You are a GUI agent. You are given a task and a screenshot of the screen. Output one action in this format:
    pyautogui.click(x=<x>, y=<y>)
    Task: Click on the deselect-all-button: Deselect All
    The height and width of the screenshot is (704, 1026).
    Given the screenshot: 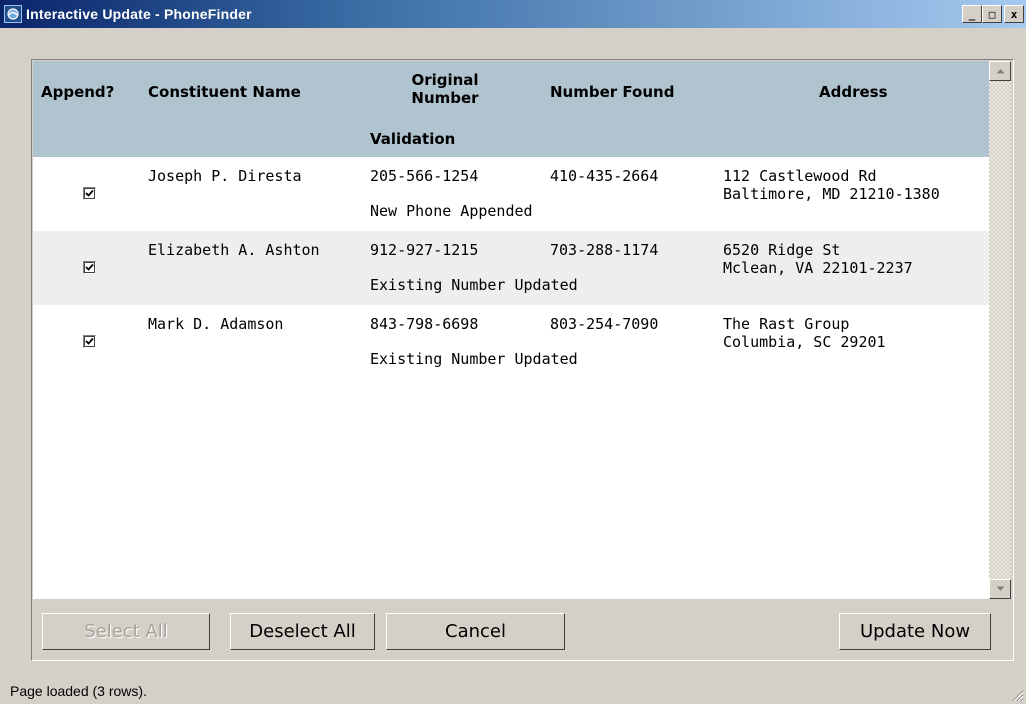 What is the action you would take?
    pyautogui.click(x=302, y=631)
    